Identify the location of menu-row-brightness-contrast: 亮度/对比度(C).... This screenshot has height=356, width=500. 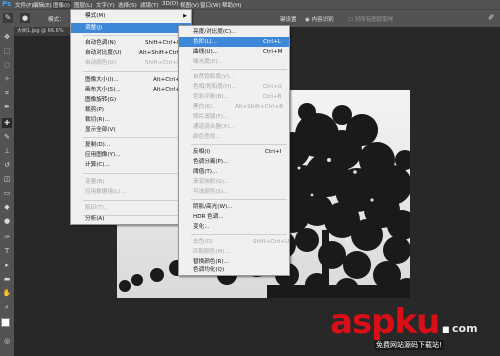
(234, 32).